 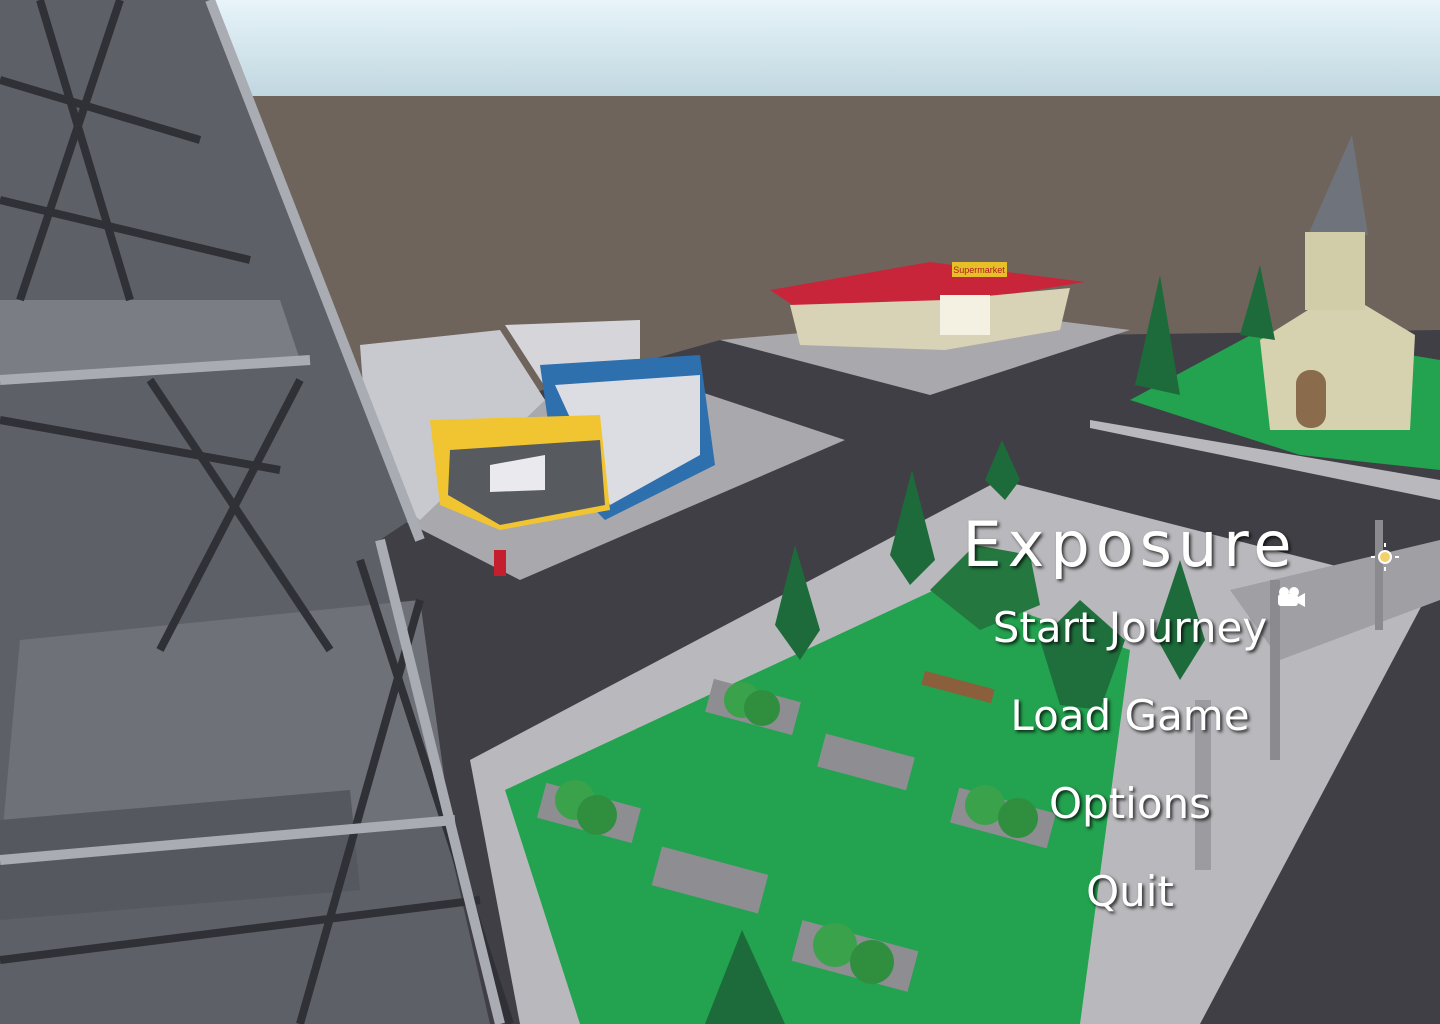 I want to click on load-game-button: Load Game, so click(x=1129, y=716).